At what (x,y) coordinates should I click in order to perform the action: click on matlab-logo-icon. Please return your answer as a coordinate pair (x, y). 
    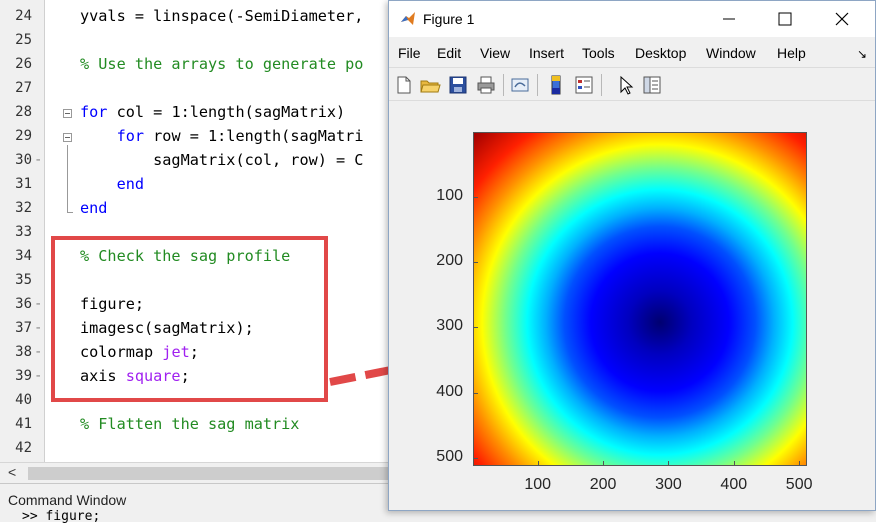
    Looking at the image, I should click on (408, 18).